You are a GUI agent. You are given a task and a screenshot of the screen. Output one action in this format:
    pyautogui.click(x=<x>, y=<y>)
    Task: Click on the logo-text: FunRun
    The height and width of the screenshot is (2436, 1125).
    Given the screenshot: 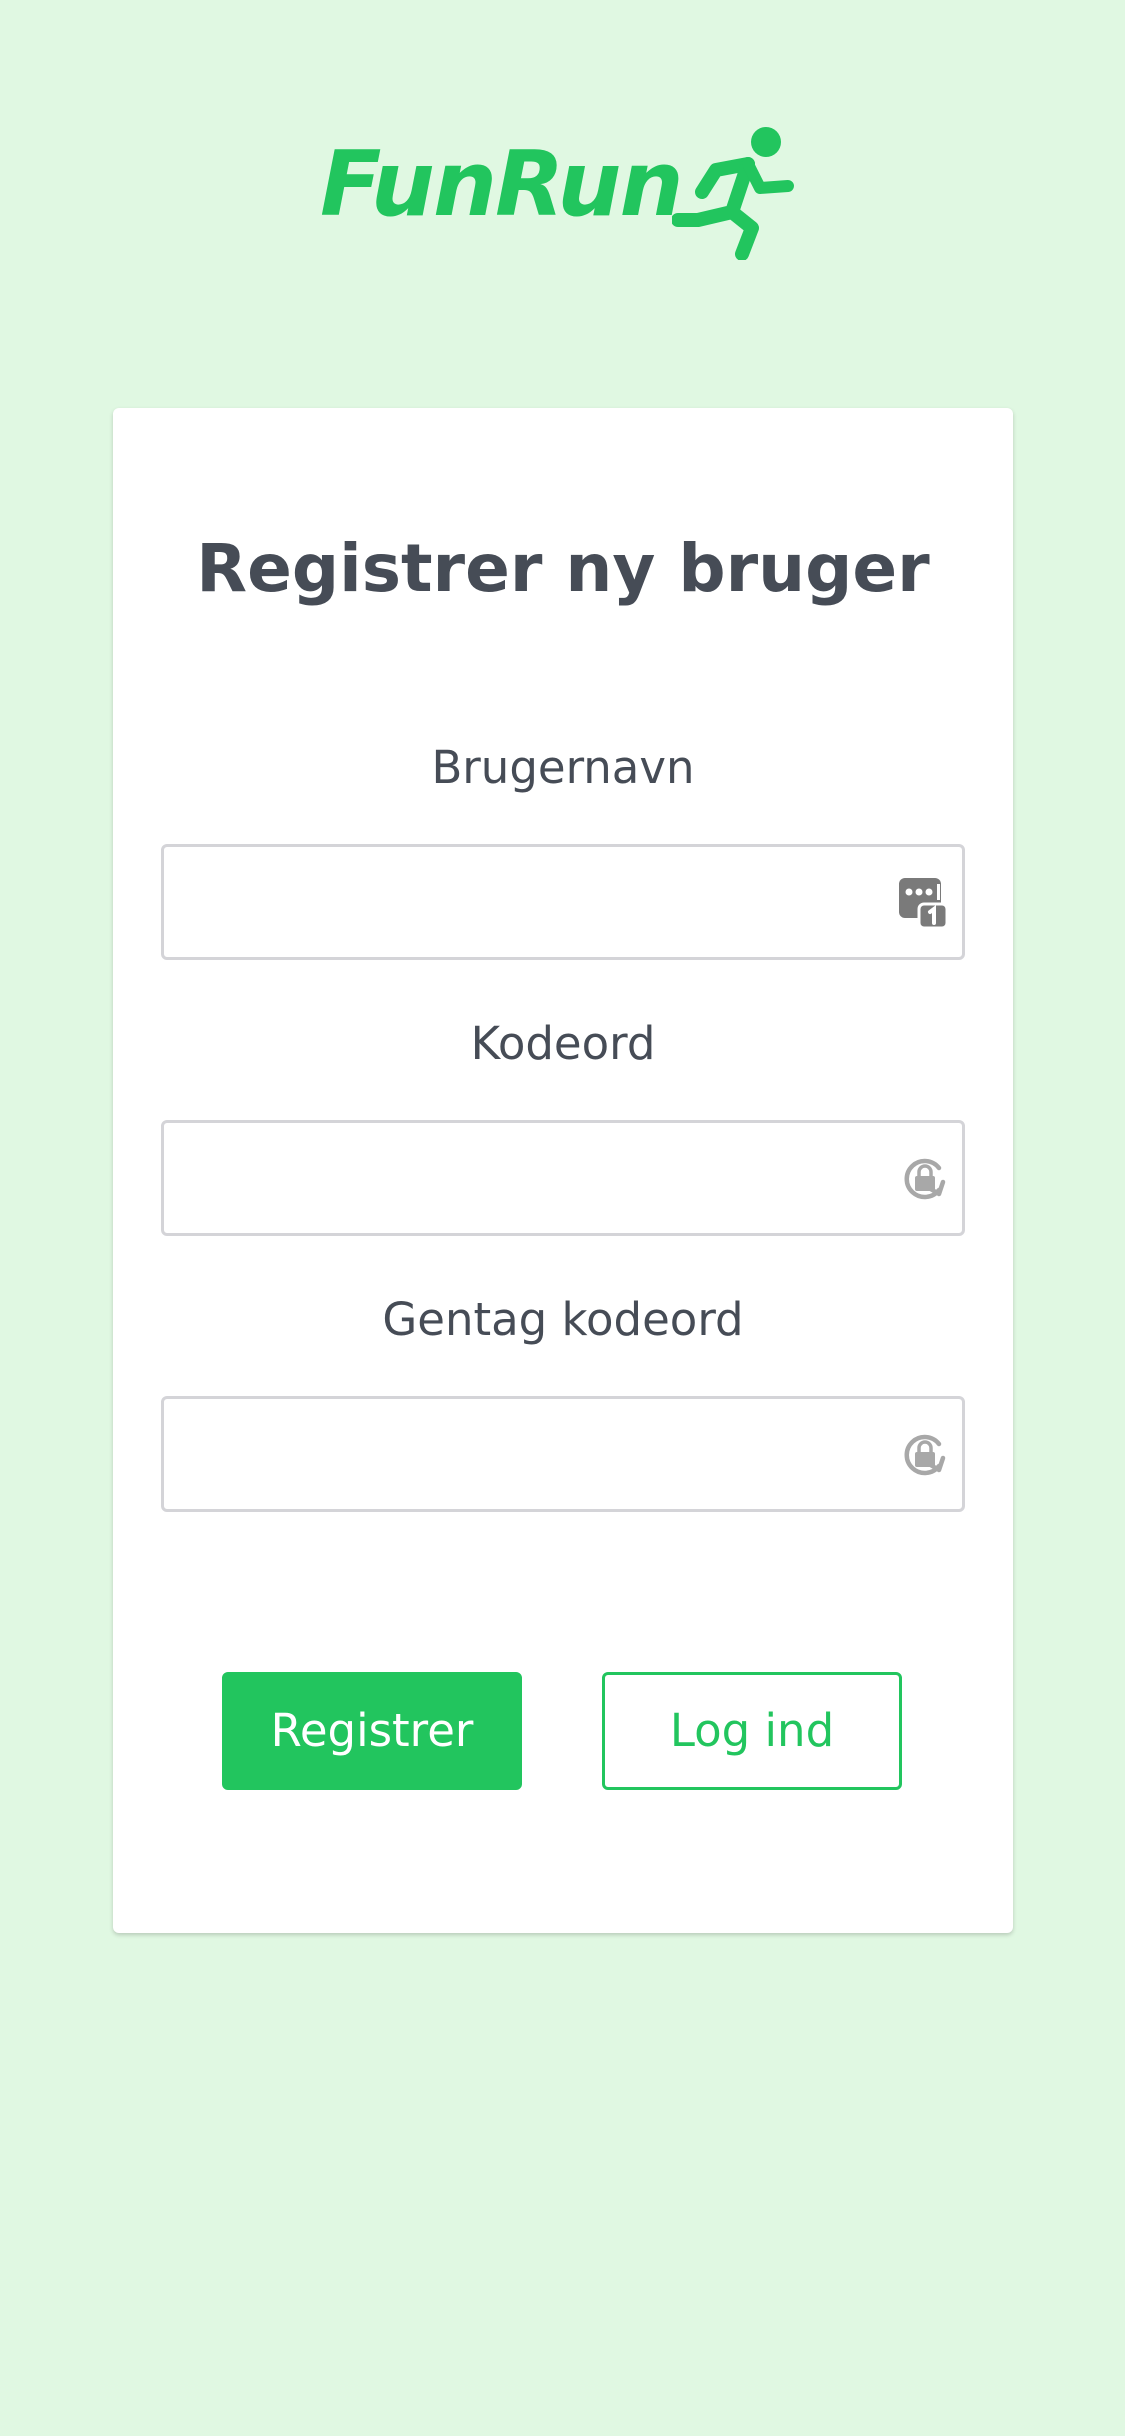 What is the action you would take?
    pyautogui.click(x=502, y=184)
    